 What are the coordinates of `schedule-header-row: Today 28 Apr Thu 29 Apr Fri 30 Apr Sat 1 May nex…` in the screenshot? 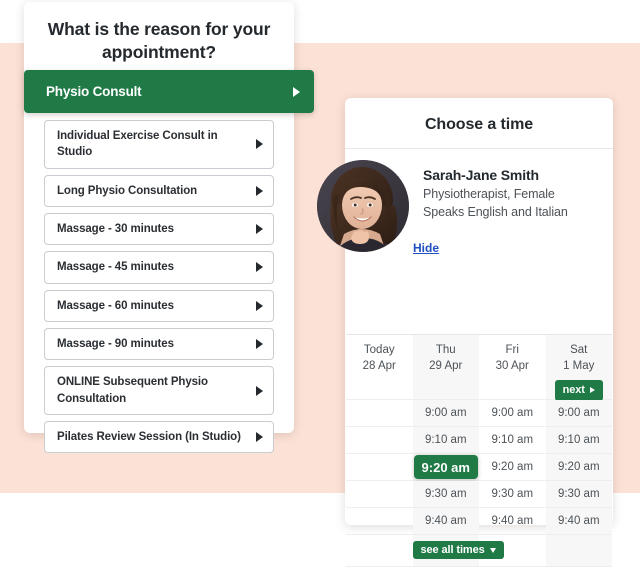 It's located at (479, 368).